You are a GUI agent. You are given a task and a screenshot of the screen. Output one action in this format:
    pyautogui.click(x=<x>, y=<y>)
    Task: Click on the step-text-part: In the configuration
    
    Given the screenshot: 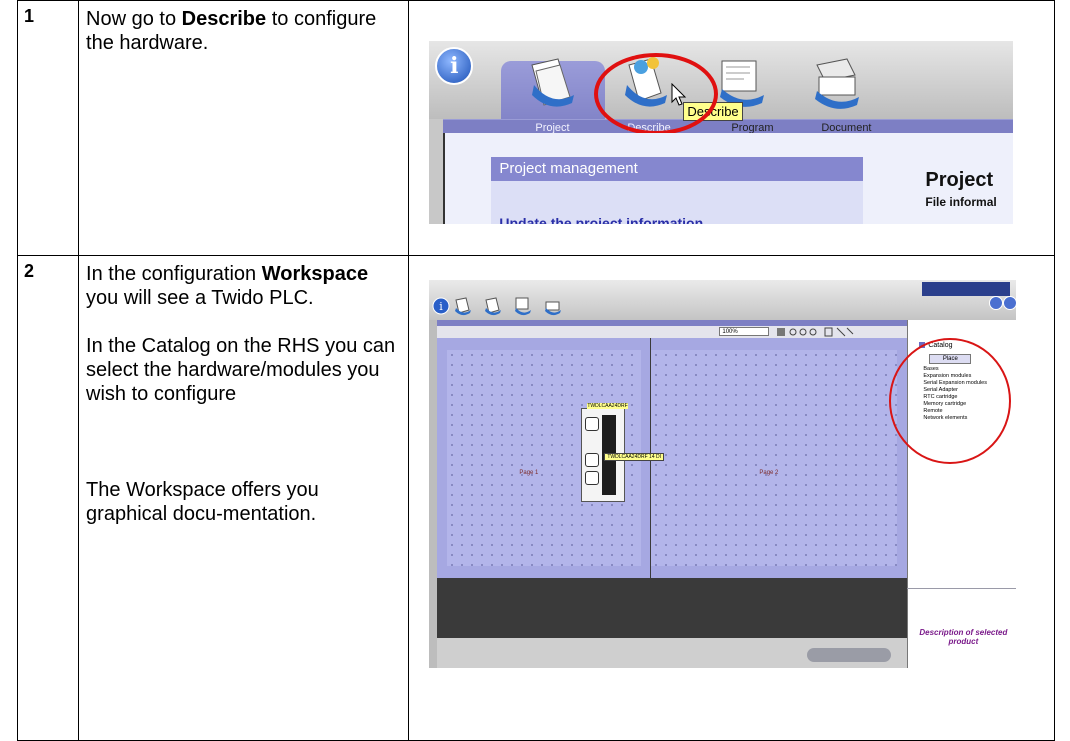 What is the action you would take?
    pyautogui.click(x=174, y=274)
    